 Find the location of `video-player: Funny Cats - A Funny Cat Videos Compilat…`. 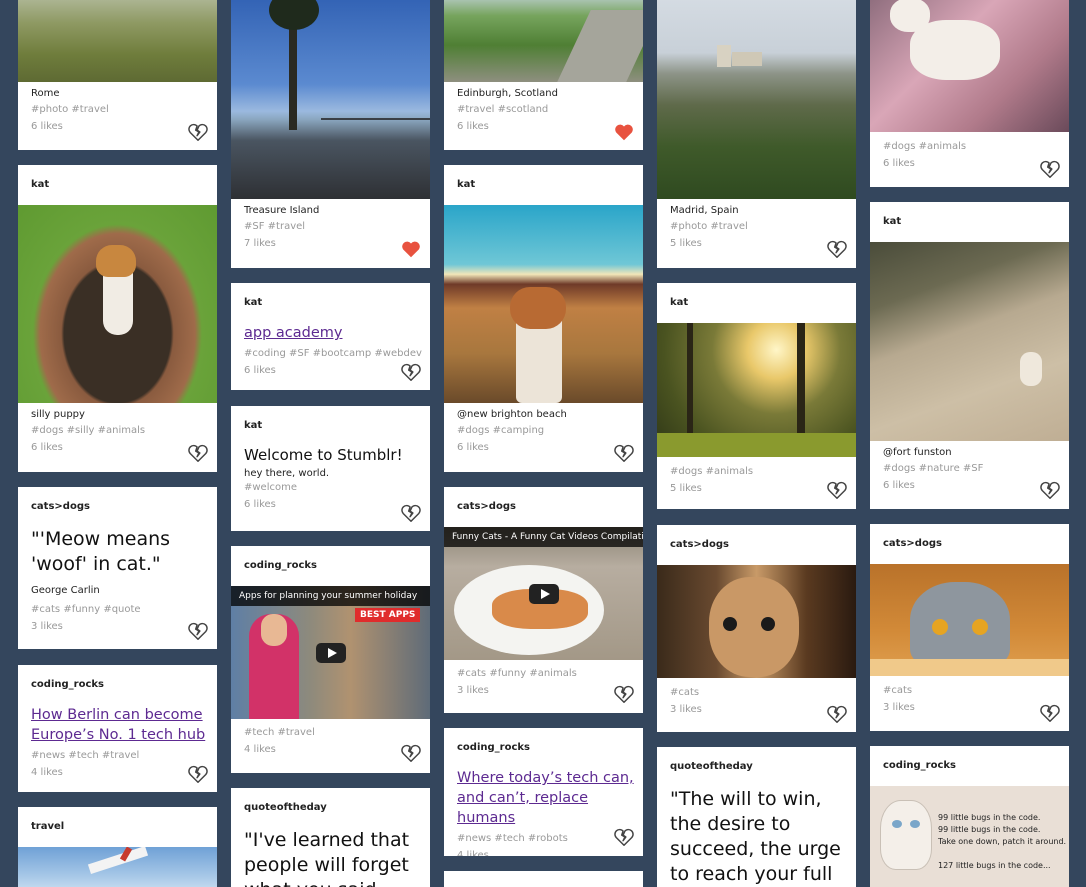

video-player: Funny Cats - A Funny Cat Videos Compilat… is located at coordinates (543, 593).